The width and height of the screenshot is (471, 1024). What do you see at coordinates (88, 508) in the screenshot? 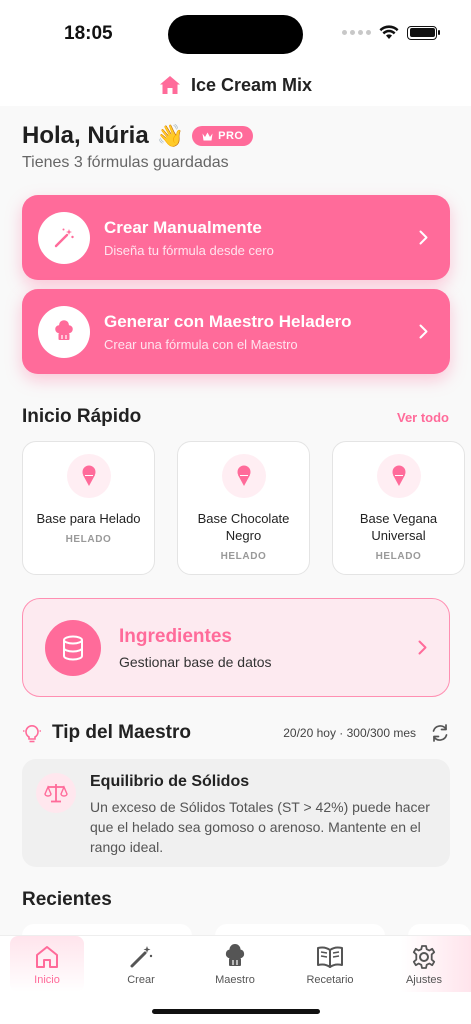
I see `quick-start-card: Base para Helado HELADO` at bounding box center [88, 508].